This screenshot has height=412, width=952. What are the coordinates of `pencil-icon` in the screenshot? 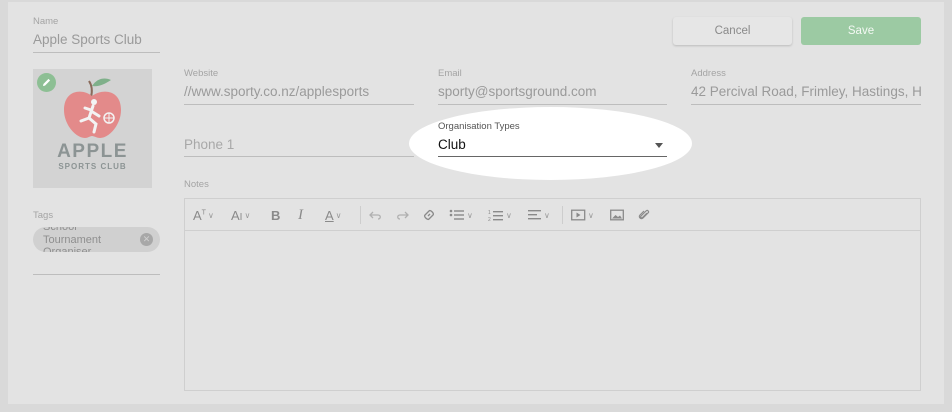 It's located at (47, 82).